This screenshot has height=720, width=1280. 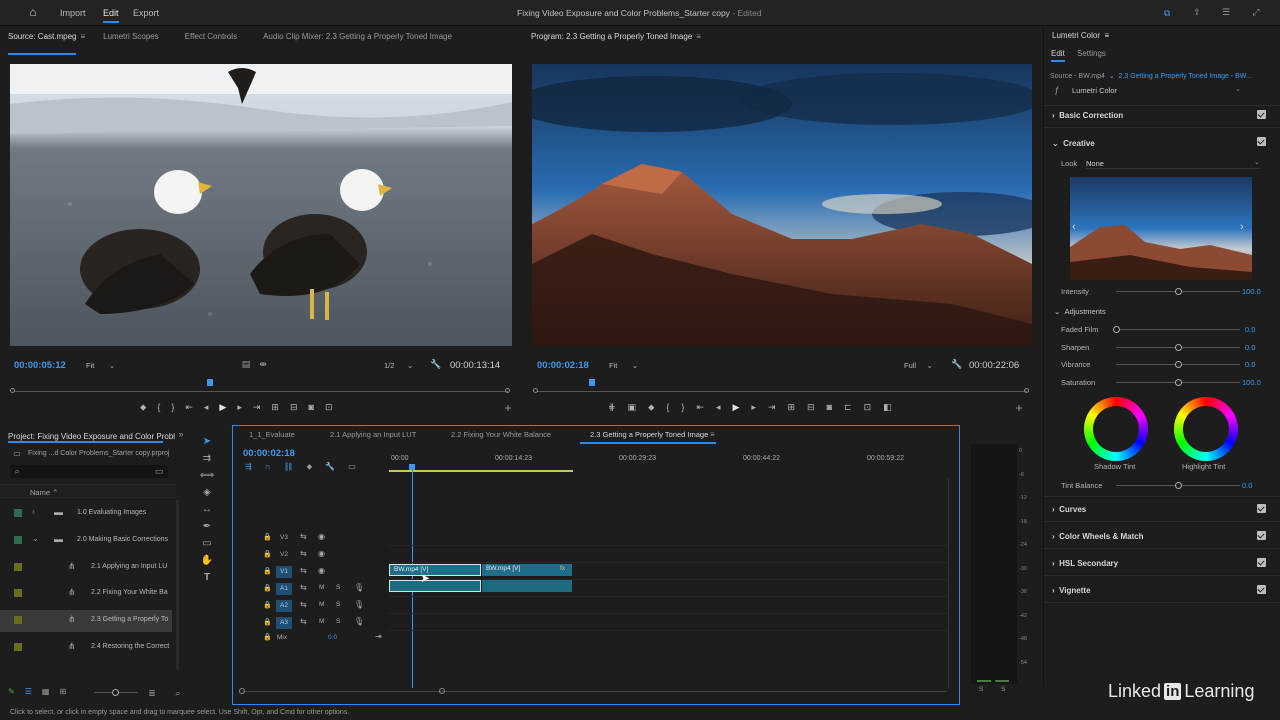 I want to click on share-icon: ⇪, so click(x=1197, y=12).